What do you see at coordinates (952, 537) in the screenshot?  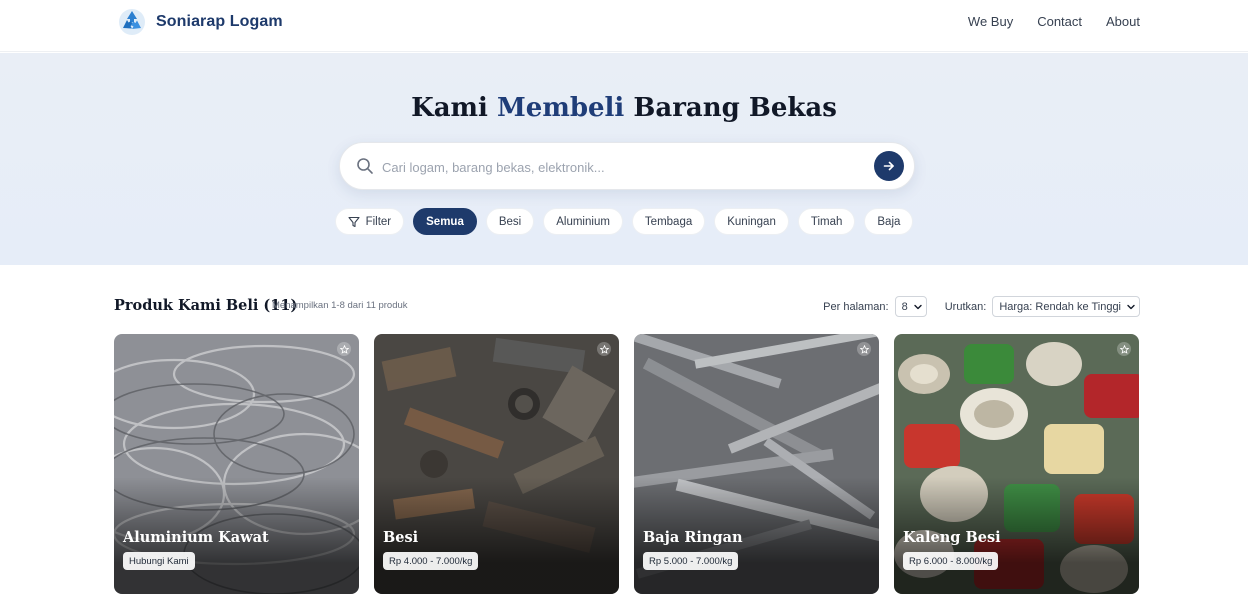 I see `product-name: Kaleng Besi` at bounding box center [952, 537].